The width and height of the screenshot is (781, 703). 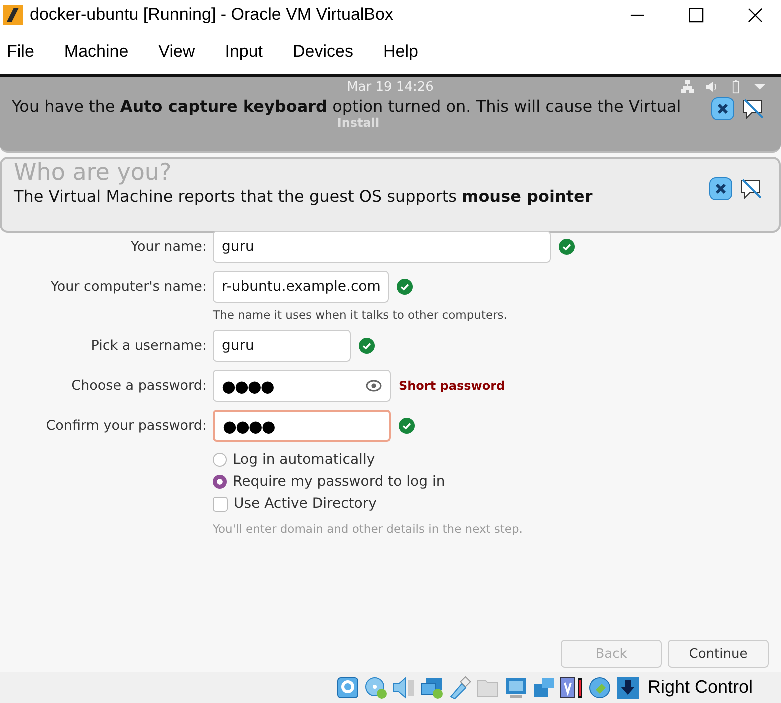 I want to click on field-label: Choose a password:, so click(x=138, y=386).